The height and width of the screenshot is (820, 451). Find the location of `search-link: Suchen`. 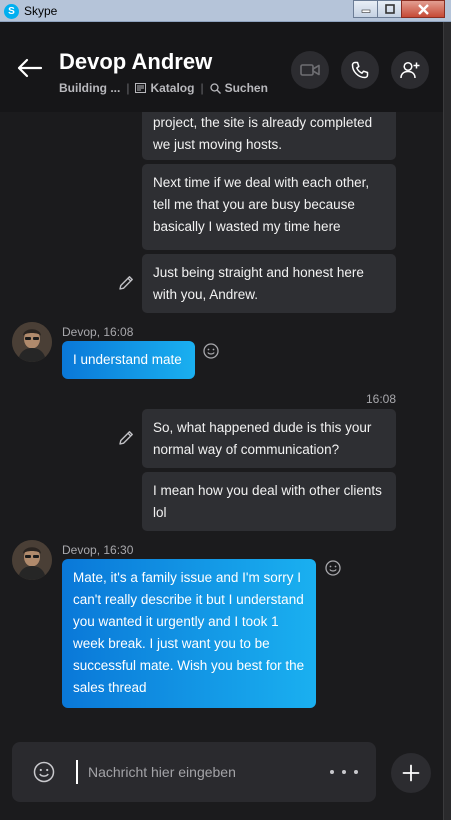

search-link: Suchen is located at coordinates (238, 88).